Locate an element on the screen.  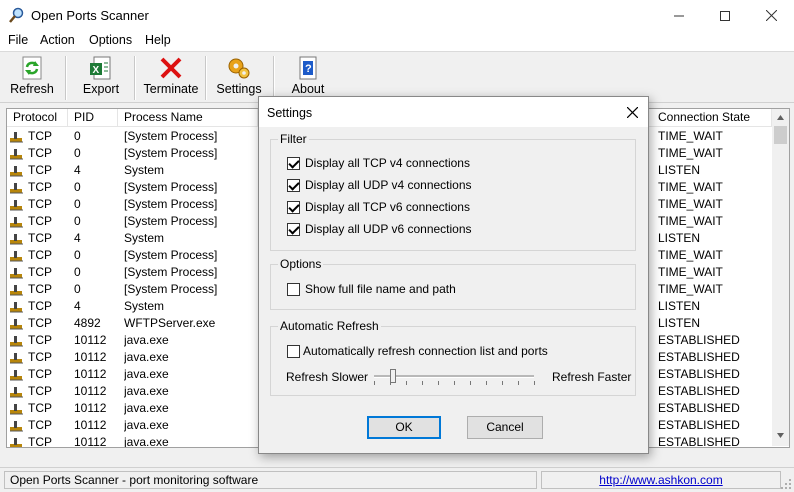
export-label: Export is located at coordinates (101, 89).